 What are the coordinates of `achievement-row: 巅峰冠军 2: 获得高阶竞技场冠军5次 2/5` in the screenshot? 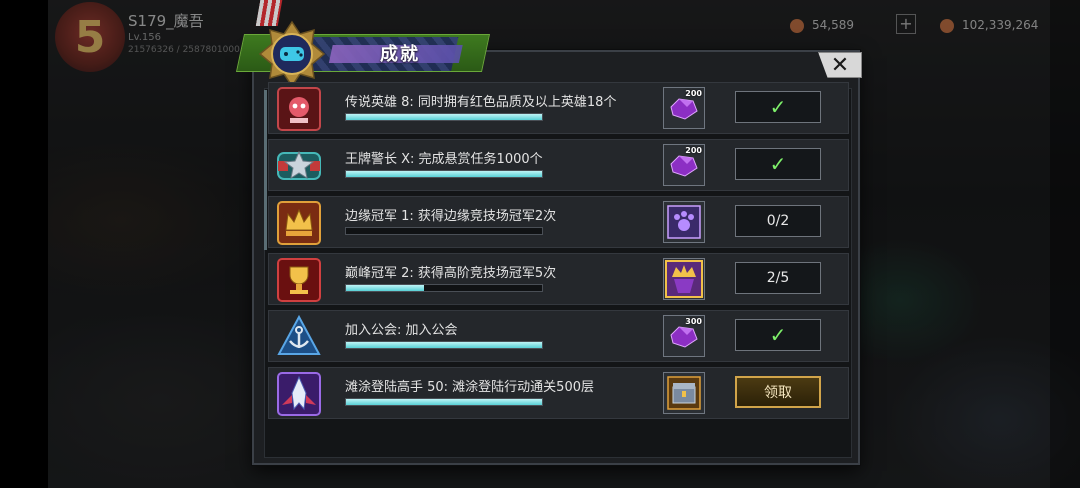 It's located at (558, 279).